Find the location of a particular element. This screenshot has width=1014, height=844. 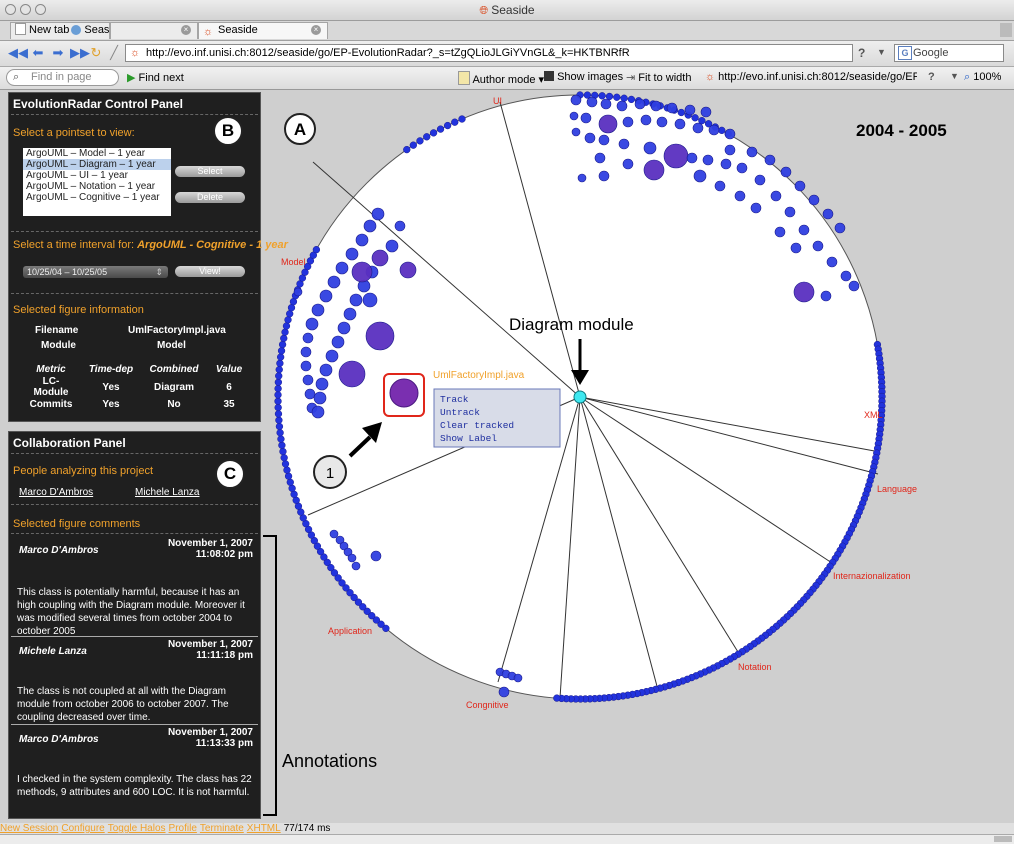

person-link: Marco D'Ambros is located at coordinates (56, 492).